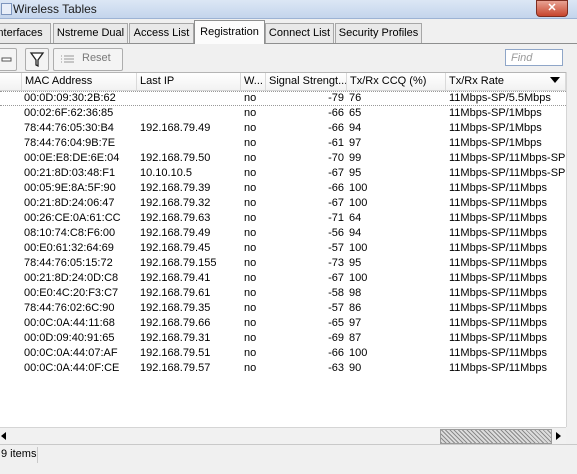  Describe the element at coordinates (355, 263) in the screenshot. I see `cell-ccq: 95` at that location.